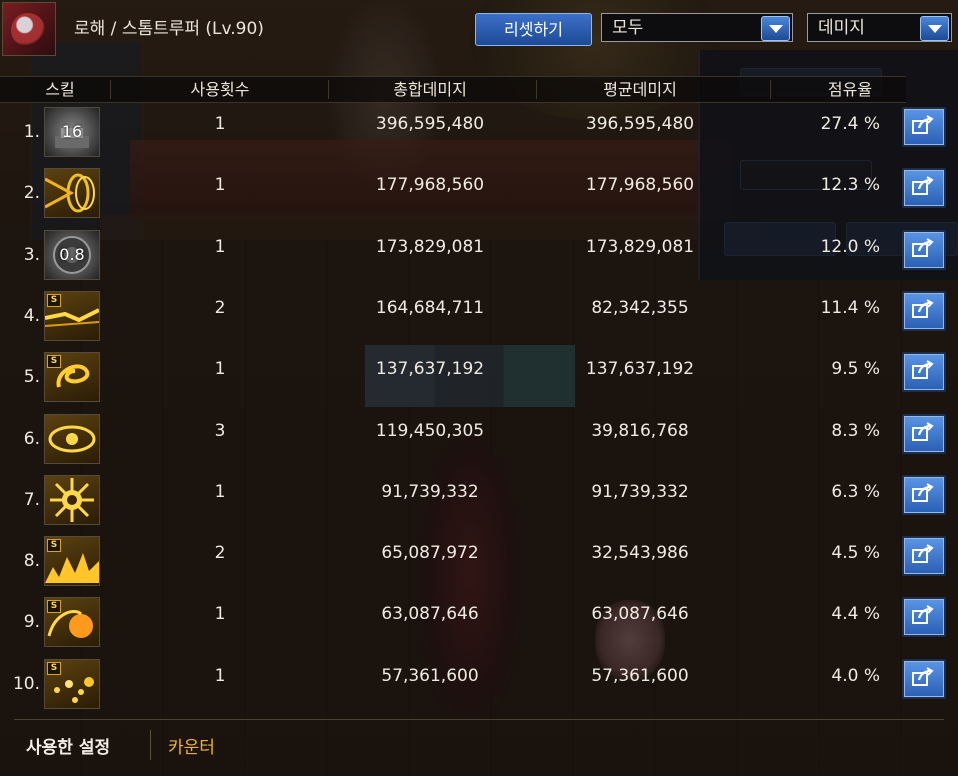 The height and width of the screenshot is (776, 958). What do you see at coordinates (72, 561) in the screenshot?
I see `flame-wave-icon: S` at bounding box center [72, 561].